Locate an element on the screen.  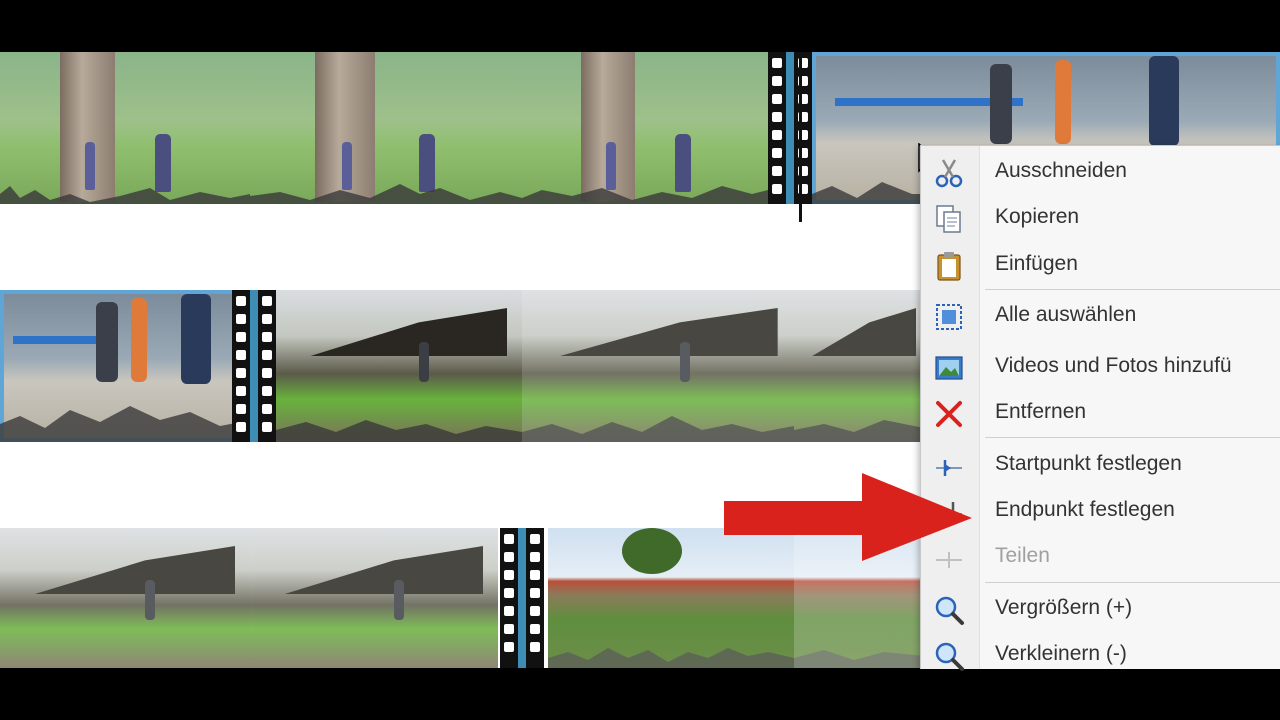
menu-item-label: Endpunkt festlegen is located at coordinates (1085, 509).